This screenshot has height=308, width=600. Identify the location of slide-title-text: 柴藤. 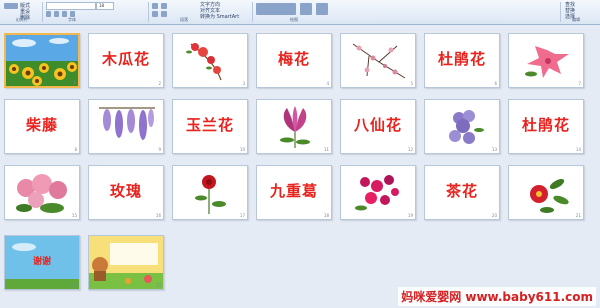
(41, 125).